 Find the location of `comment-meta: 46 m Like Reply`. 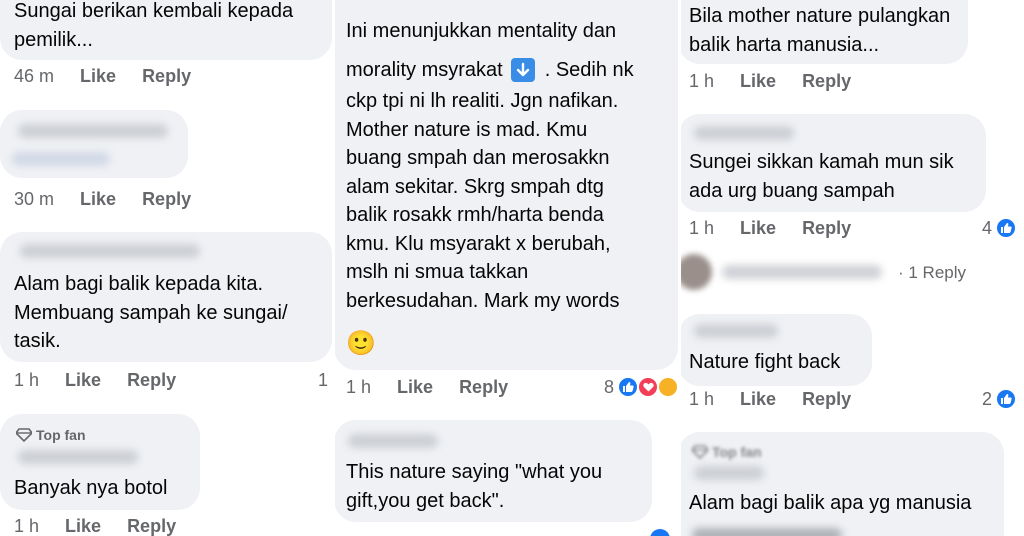

comment-meta: 46 m Like Reply is located at coordinates (102, 76).